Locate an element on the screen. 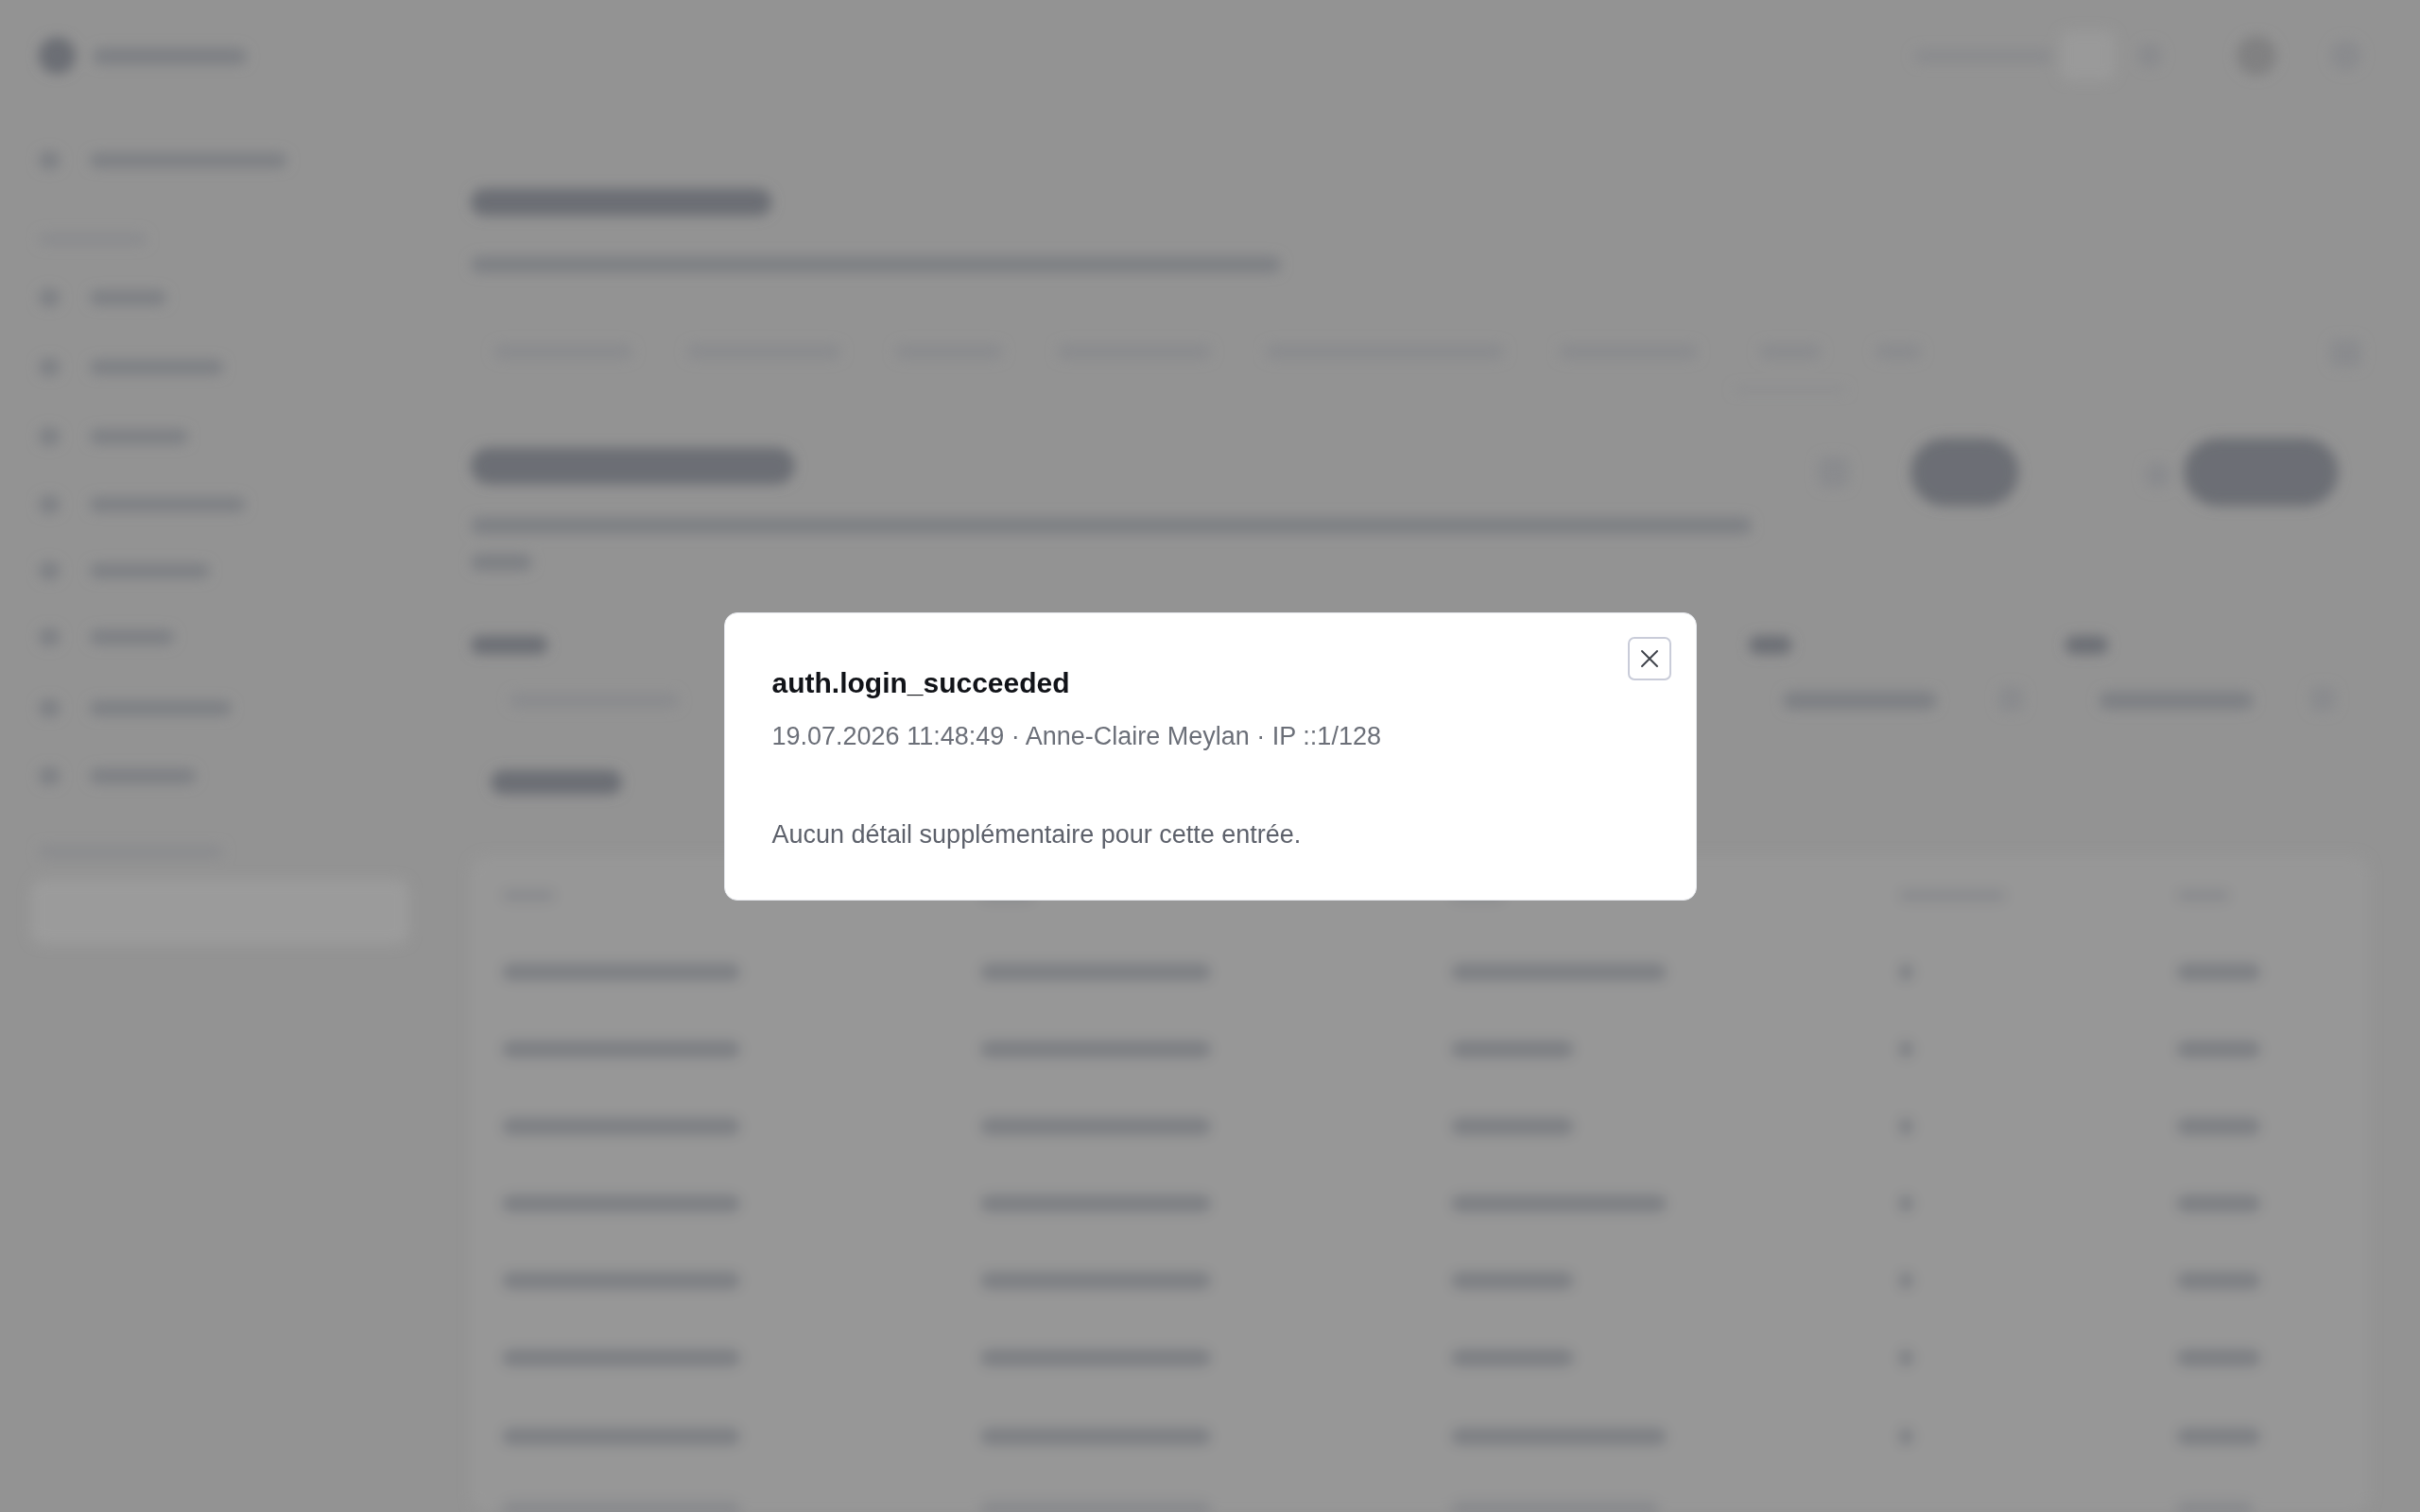 The width and height of the screenshot is (2420, 1512). dialog-message: Aucun détail supplémentaire pour cette entrée. is located at coordinates (1037, 834).